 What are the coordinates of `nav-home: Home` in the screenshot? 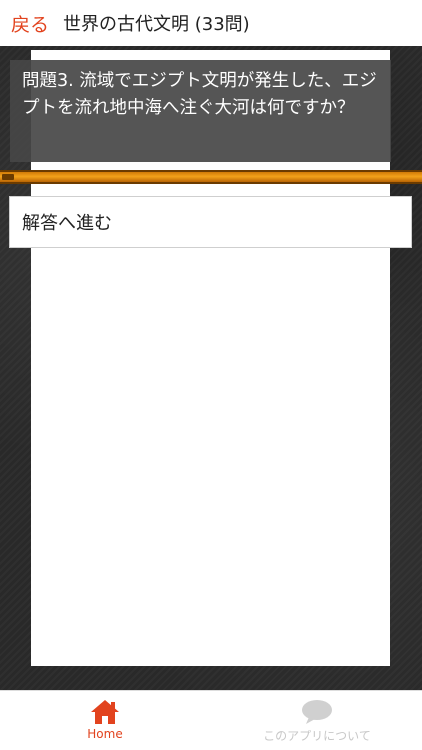 It's located at (105, 724).